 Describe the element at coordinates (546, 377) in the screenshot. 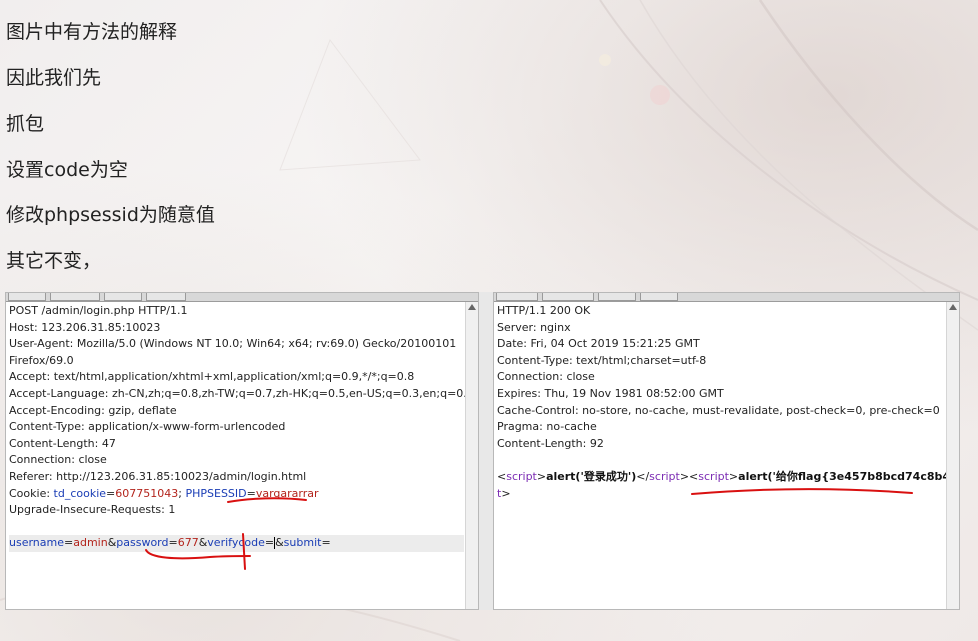

I see `response-connection: Connection: close` at that location.